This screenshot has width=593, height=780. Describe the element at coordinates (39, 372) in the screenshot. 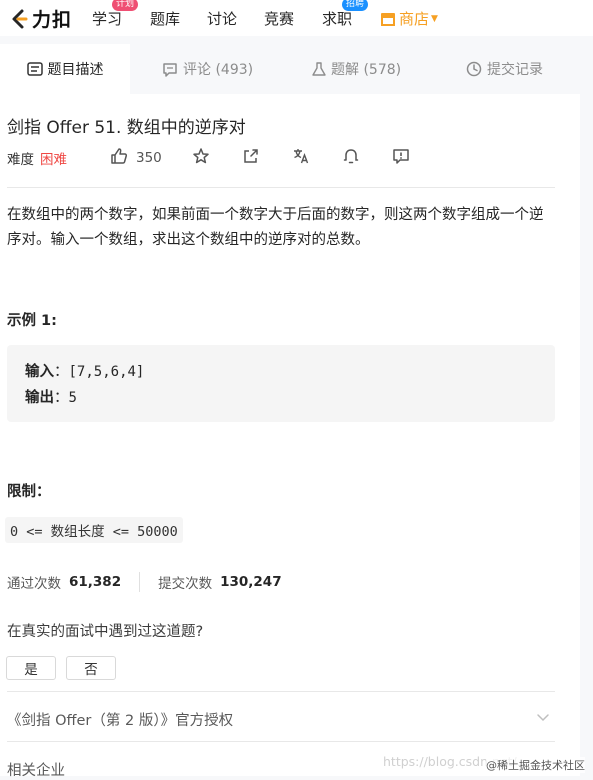

I see `example-input-label: 输入` at that location.